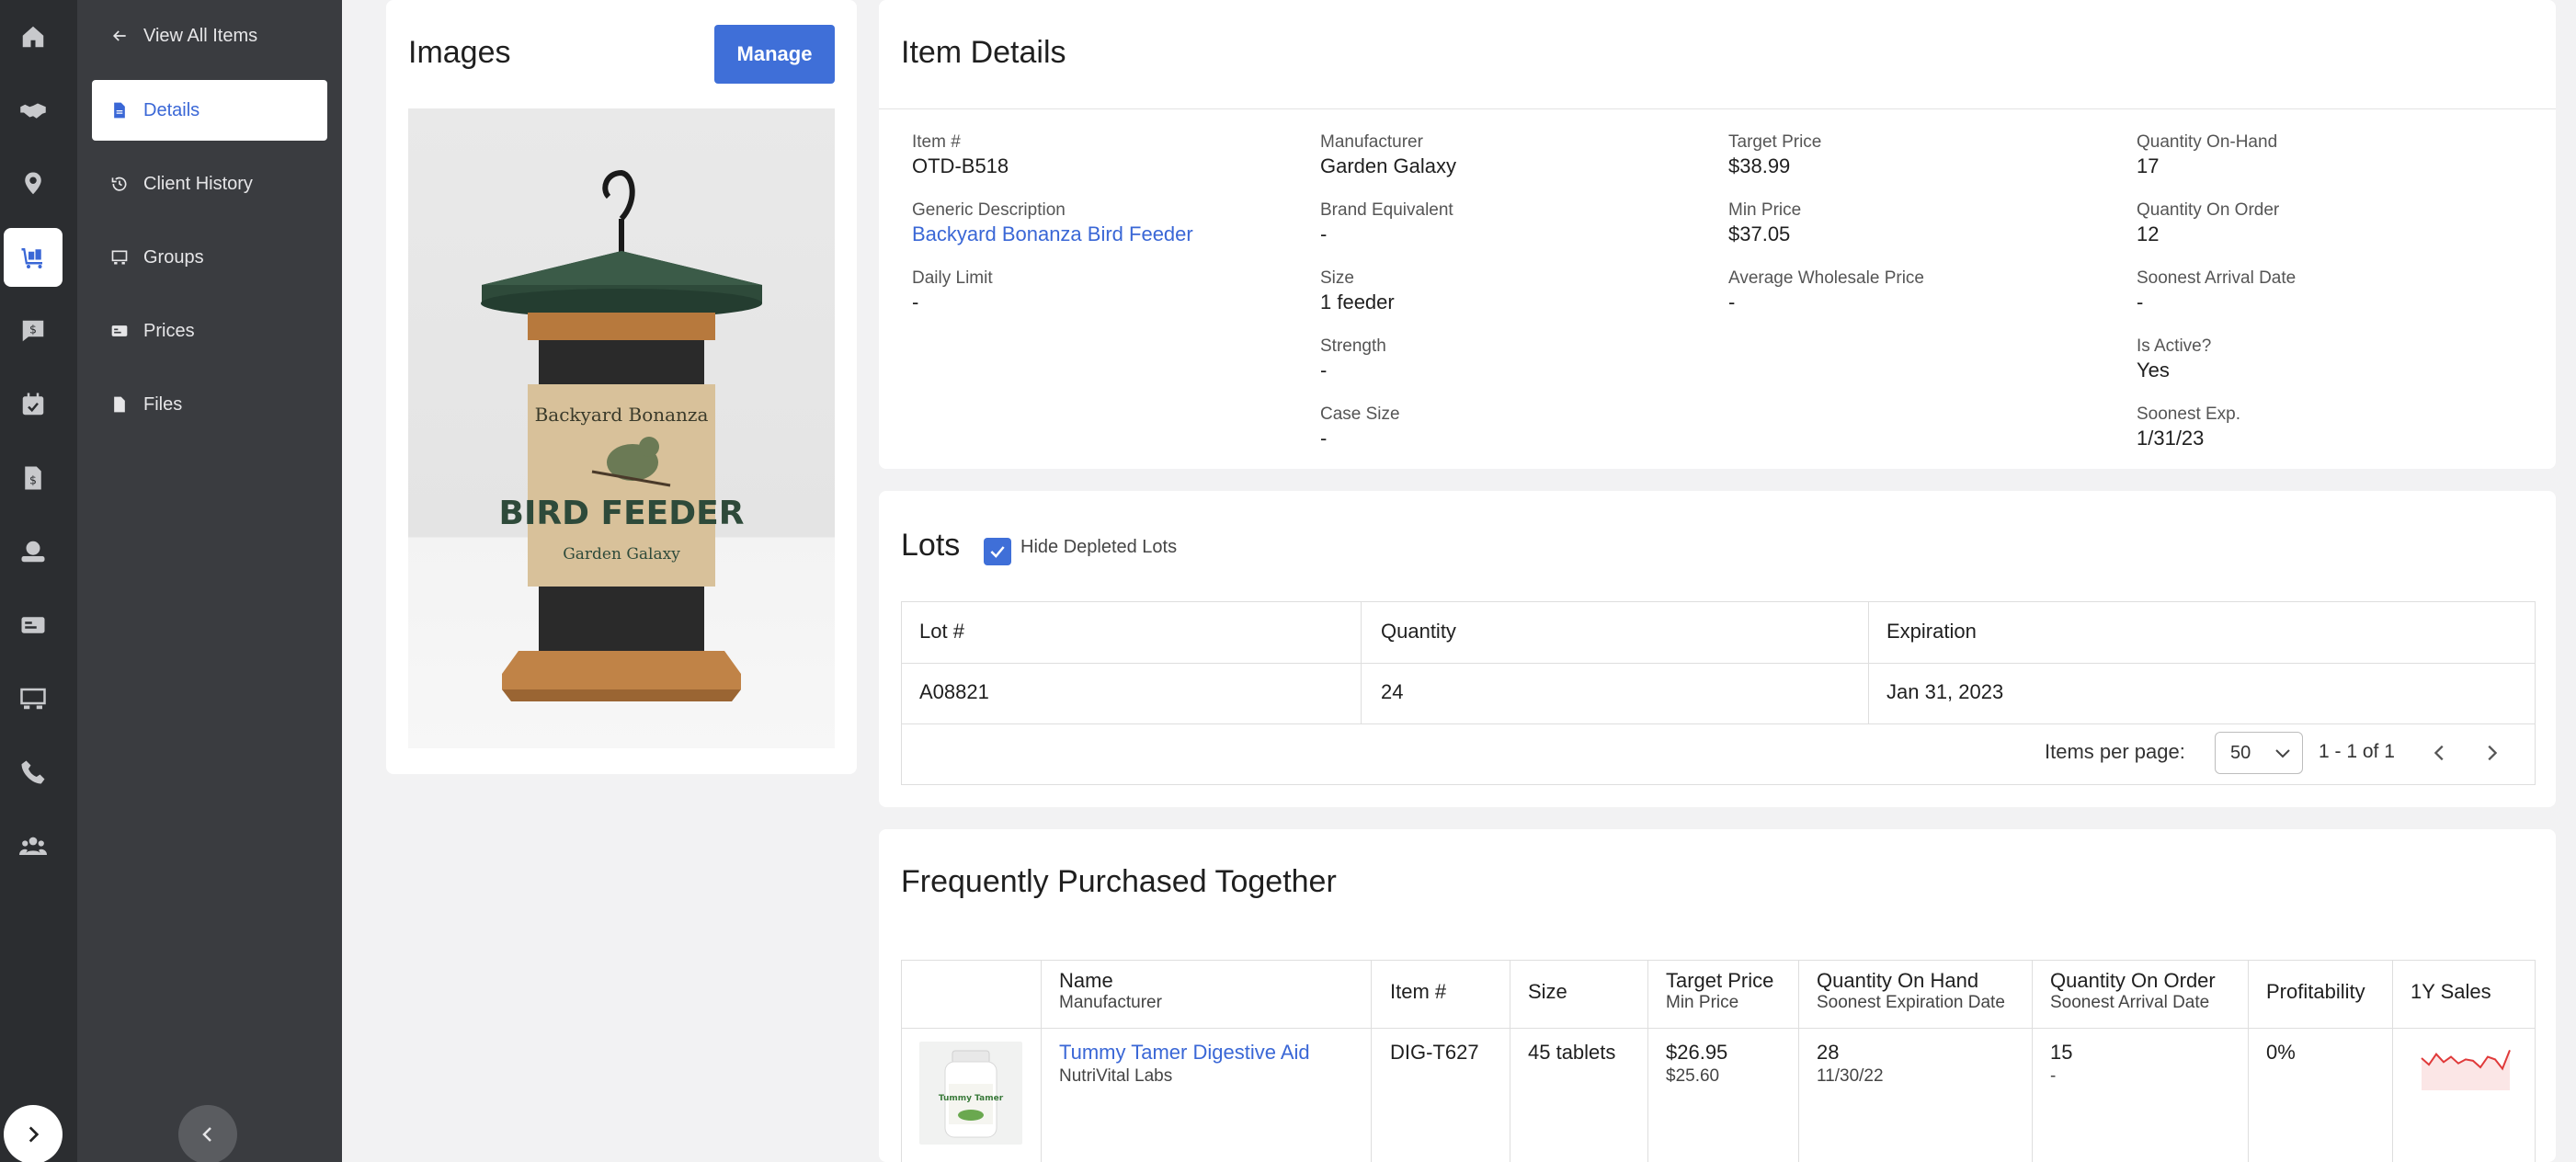  Describe the element at coordinates (622, 514) in the screenshot. I see `product-label-main: BIRD FEEDER` at that location.